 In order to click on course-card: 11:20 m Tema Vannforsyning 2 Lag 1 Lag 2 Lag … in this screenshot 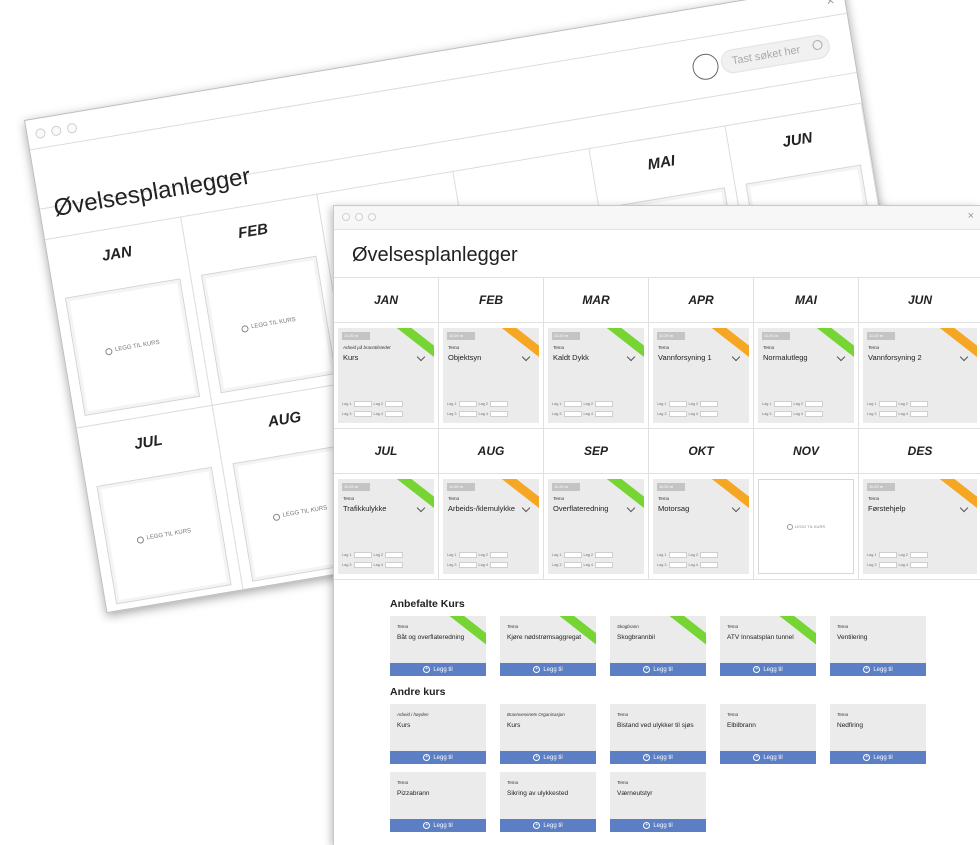, I will do `click(920, 375)`.